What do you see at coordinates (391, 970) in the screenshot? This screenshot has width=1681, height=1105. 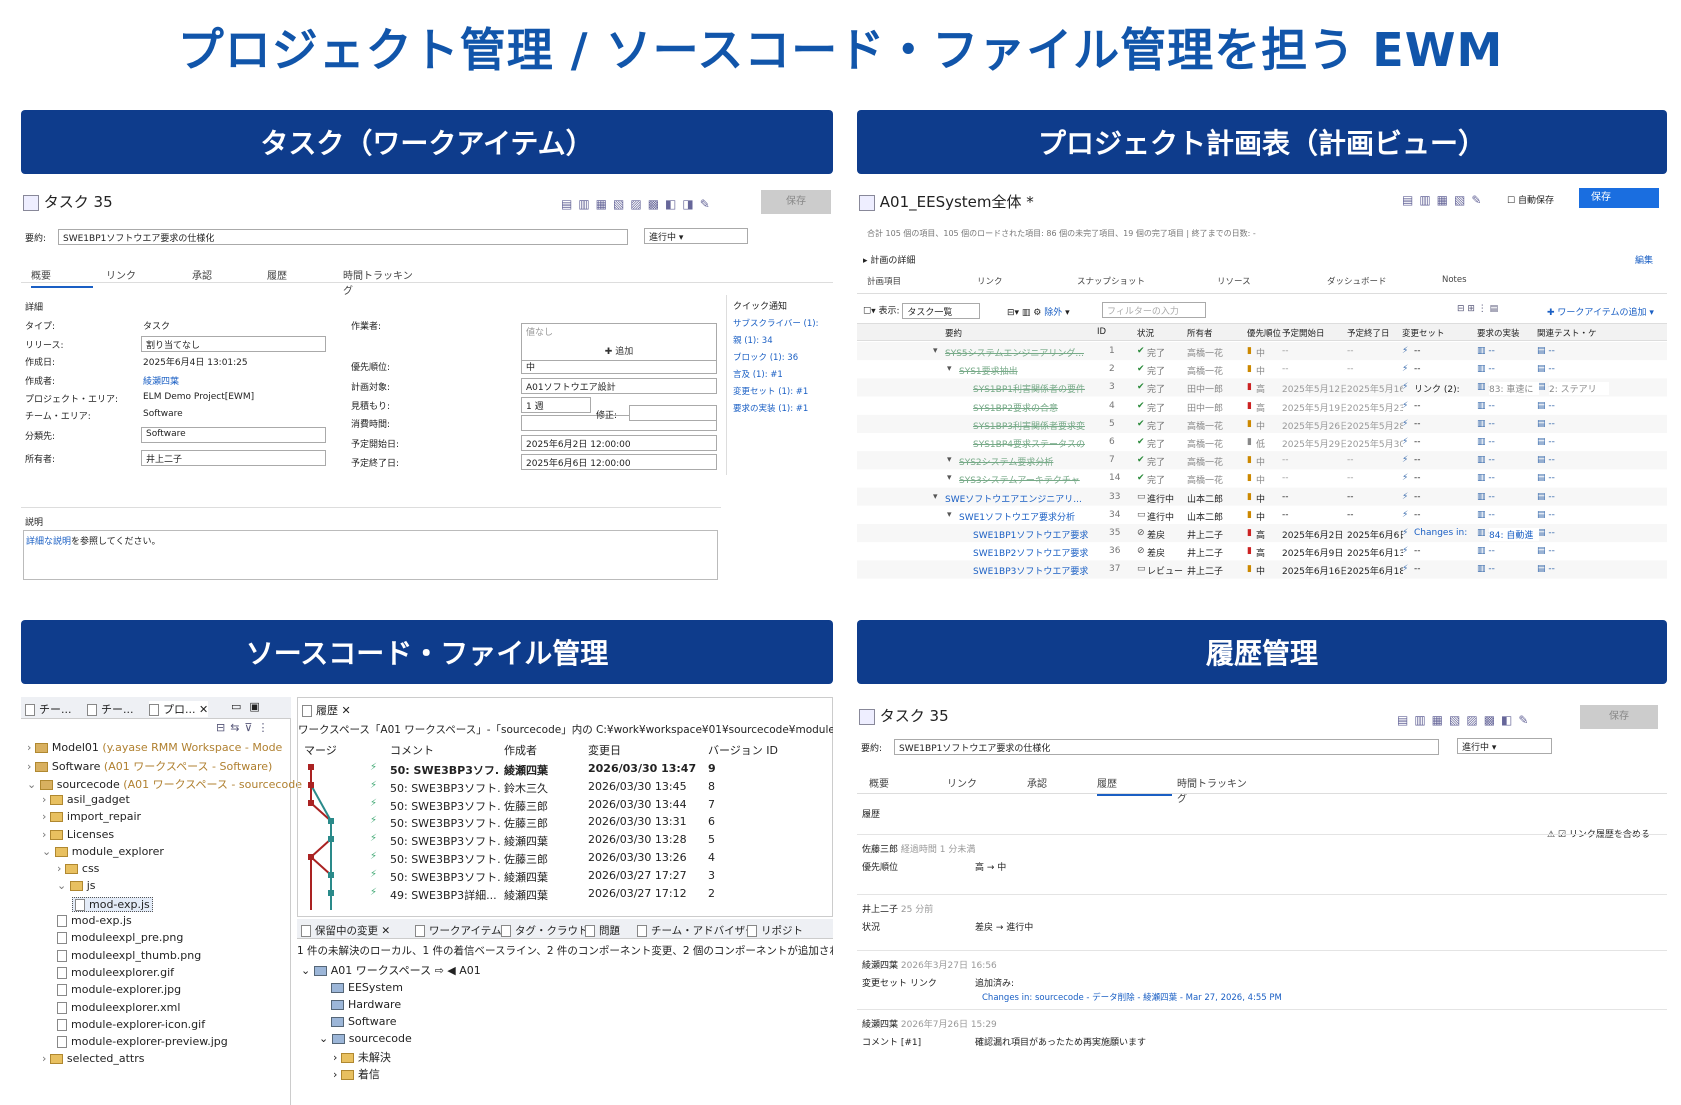 I see `workspace-node: ⌄ A01 ワークスペース ⇨ ◀ A01` at bounding box center [391, 970].